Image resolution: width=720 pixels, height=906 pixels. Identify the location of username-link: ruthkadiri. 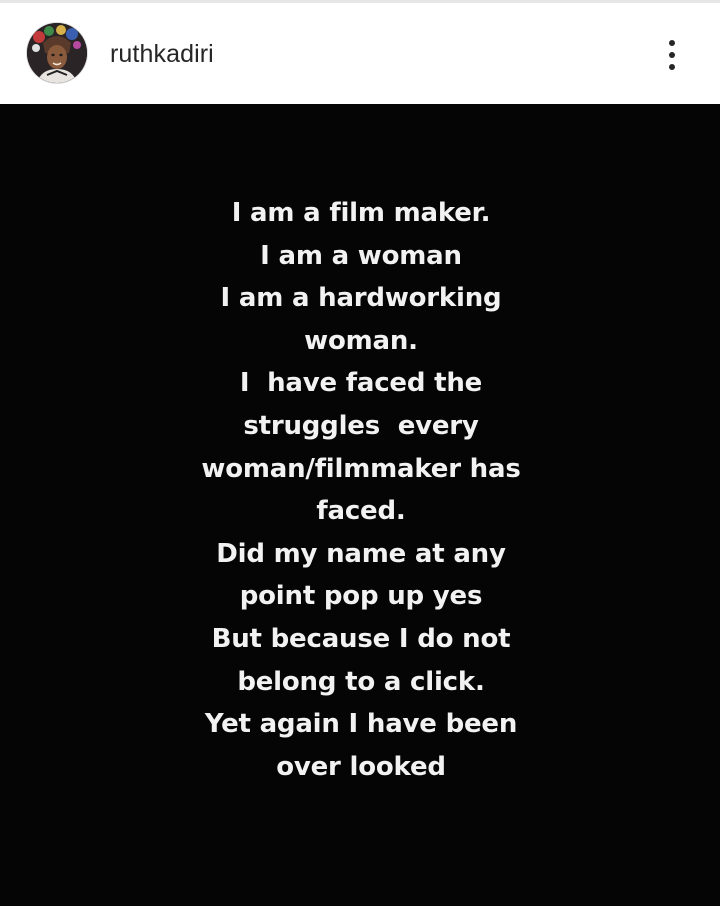
(162, 54).